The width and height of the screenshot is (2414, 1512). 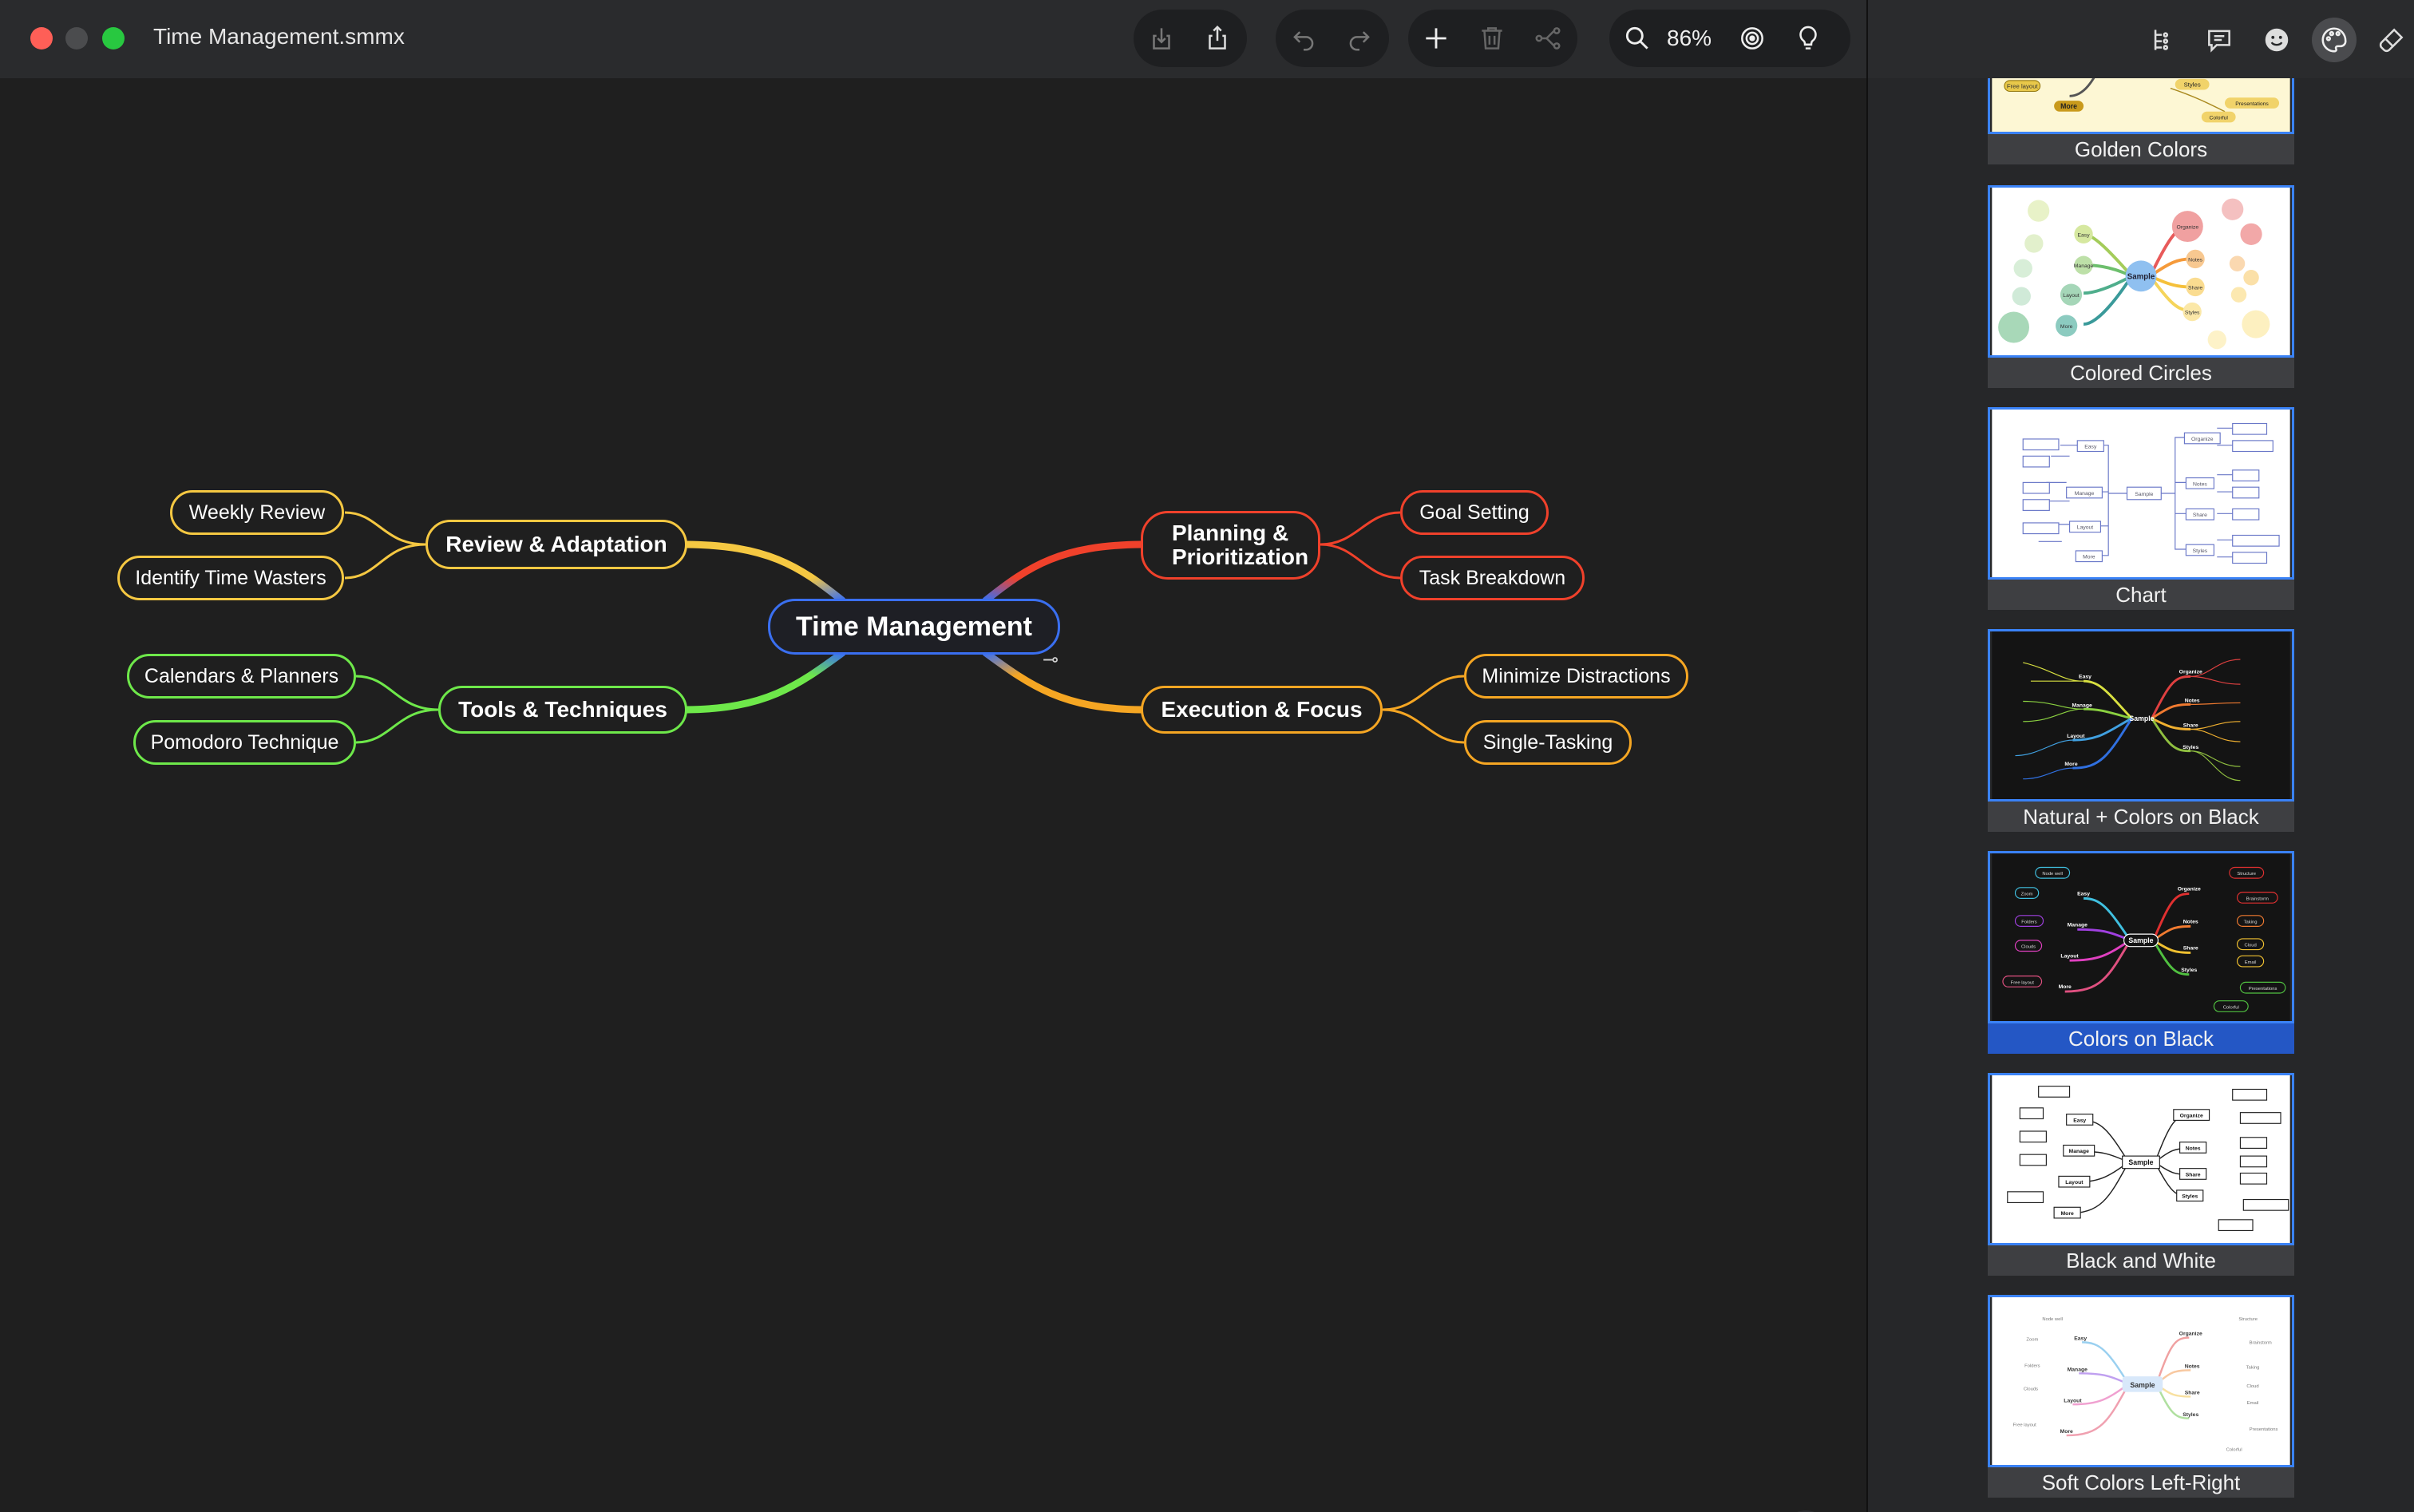 What do you see at coordinates (562, 710) in the screenshot?
I see `branch-tools-techniques: Tools & Techniques` at bounding box center [562, 710].